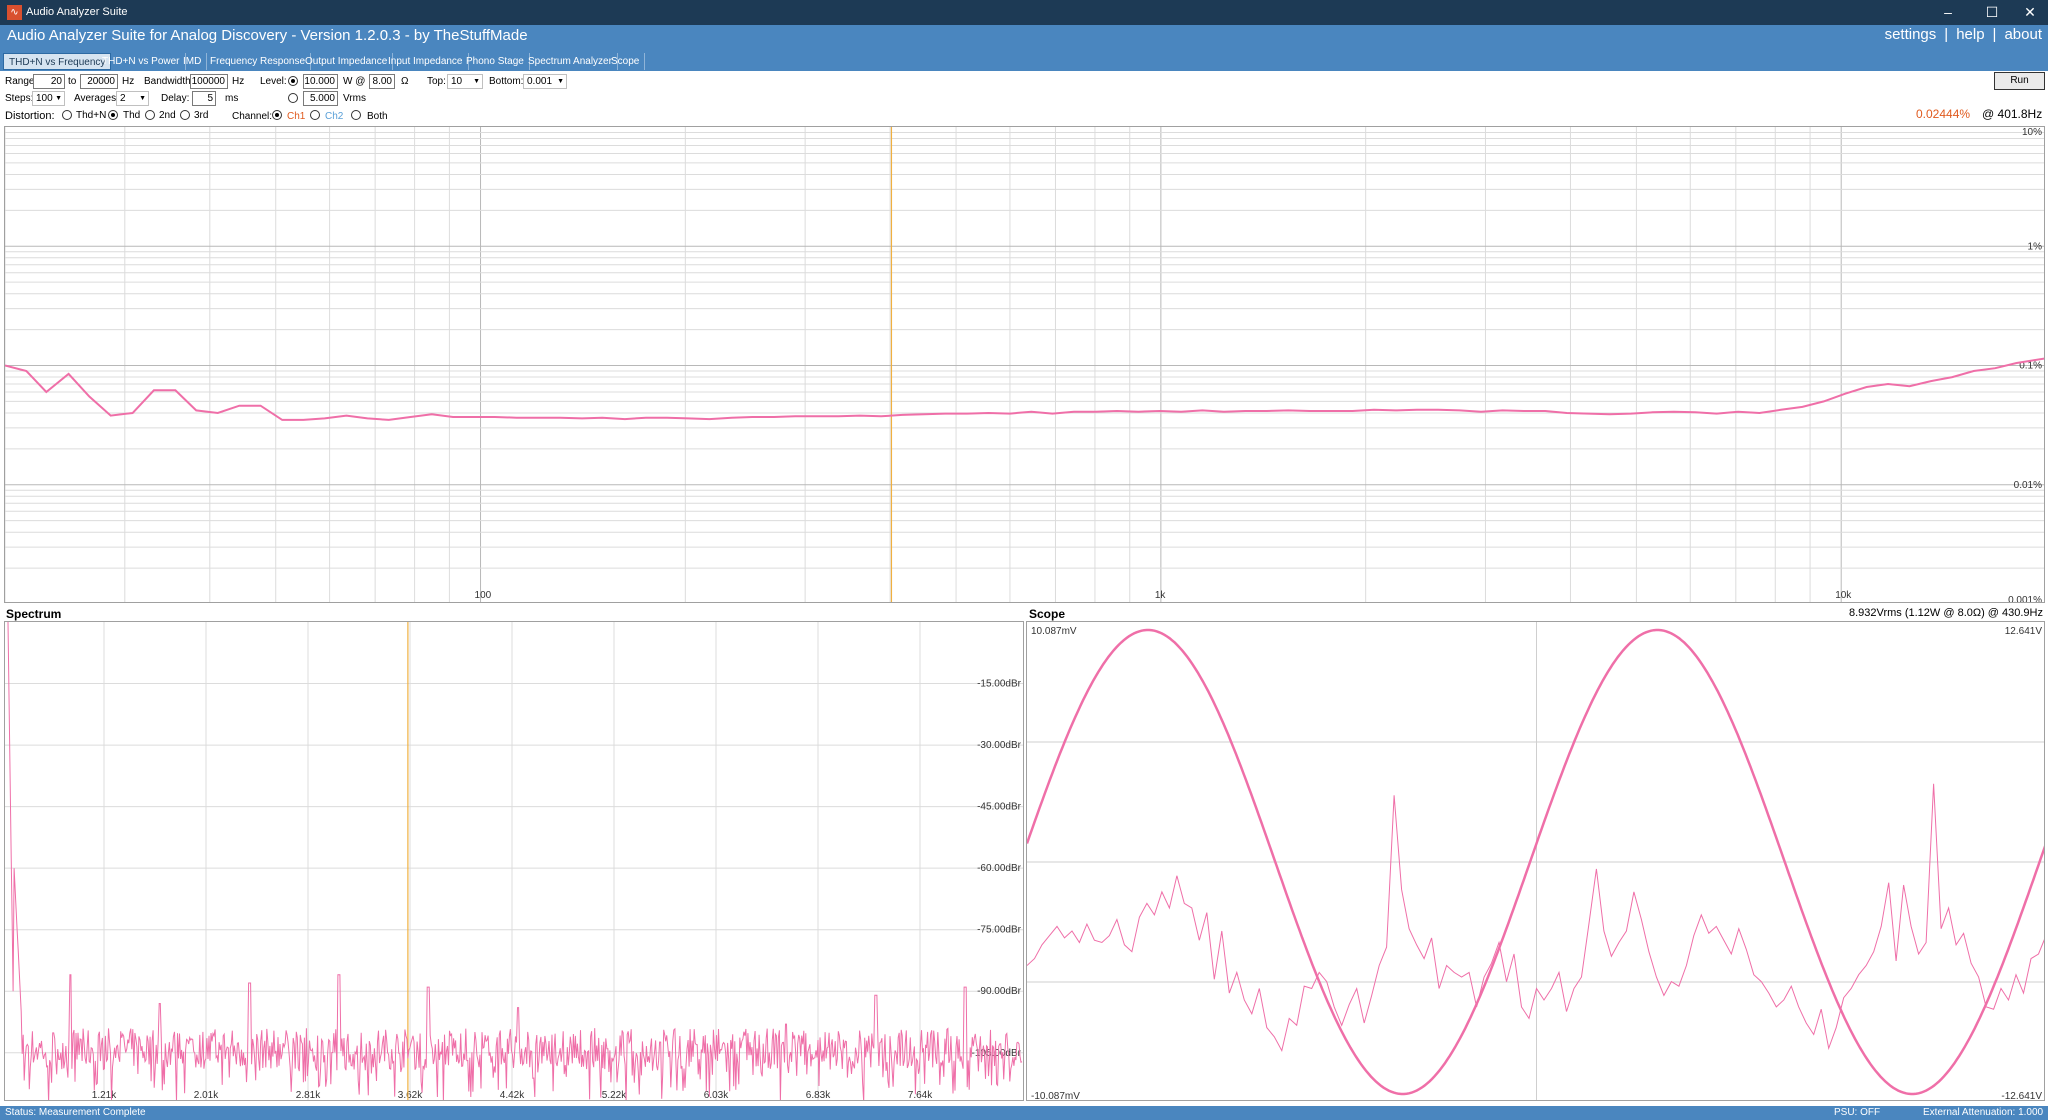  What do you see at coordinates (258, 61) in the screenshot?
I see `tab-frequency-response: Frequency Response` at bounding box center [258, 61].